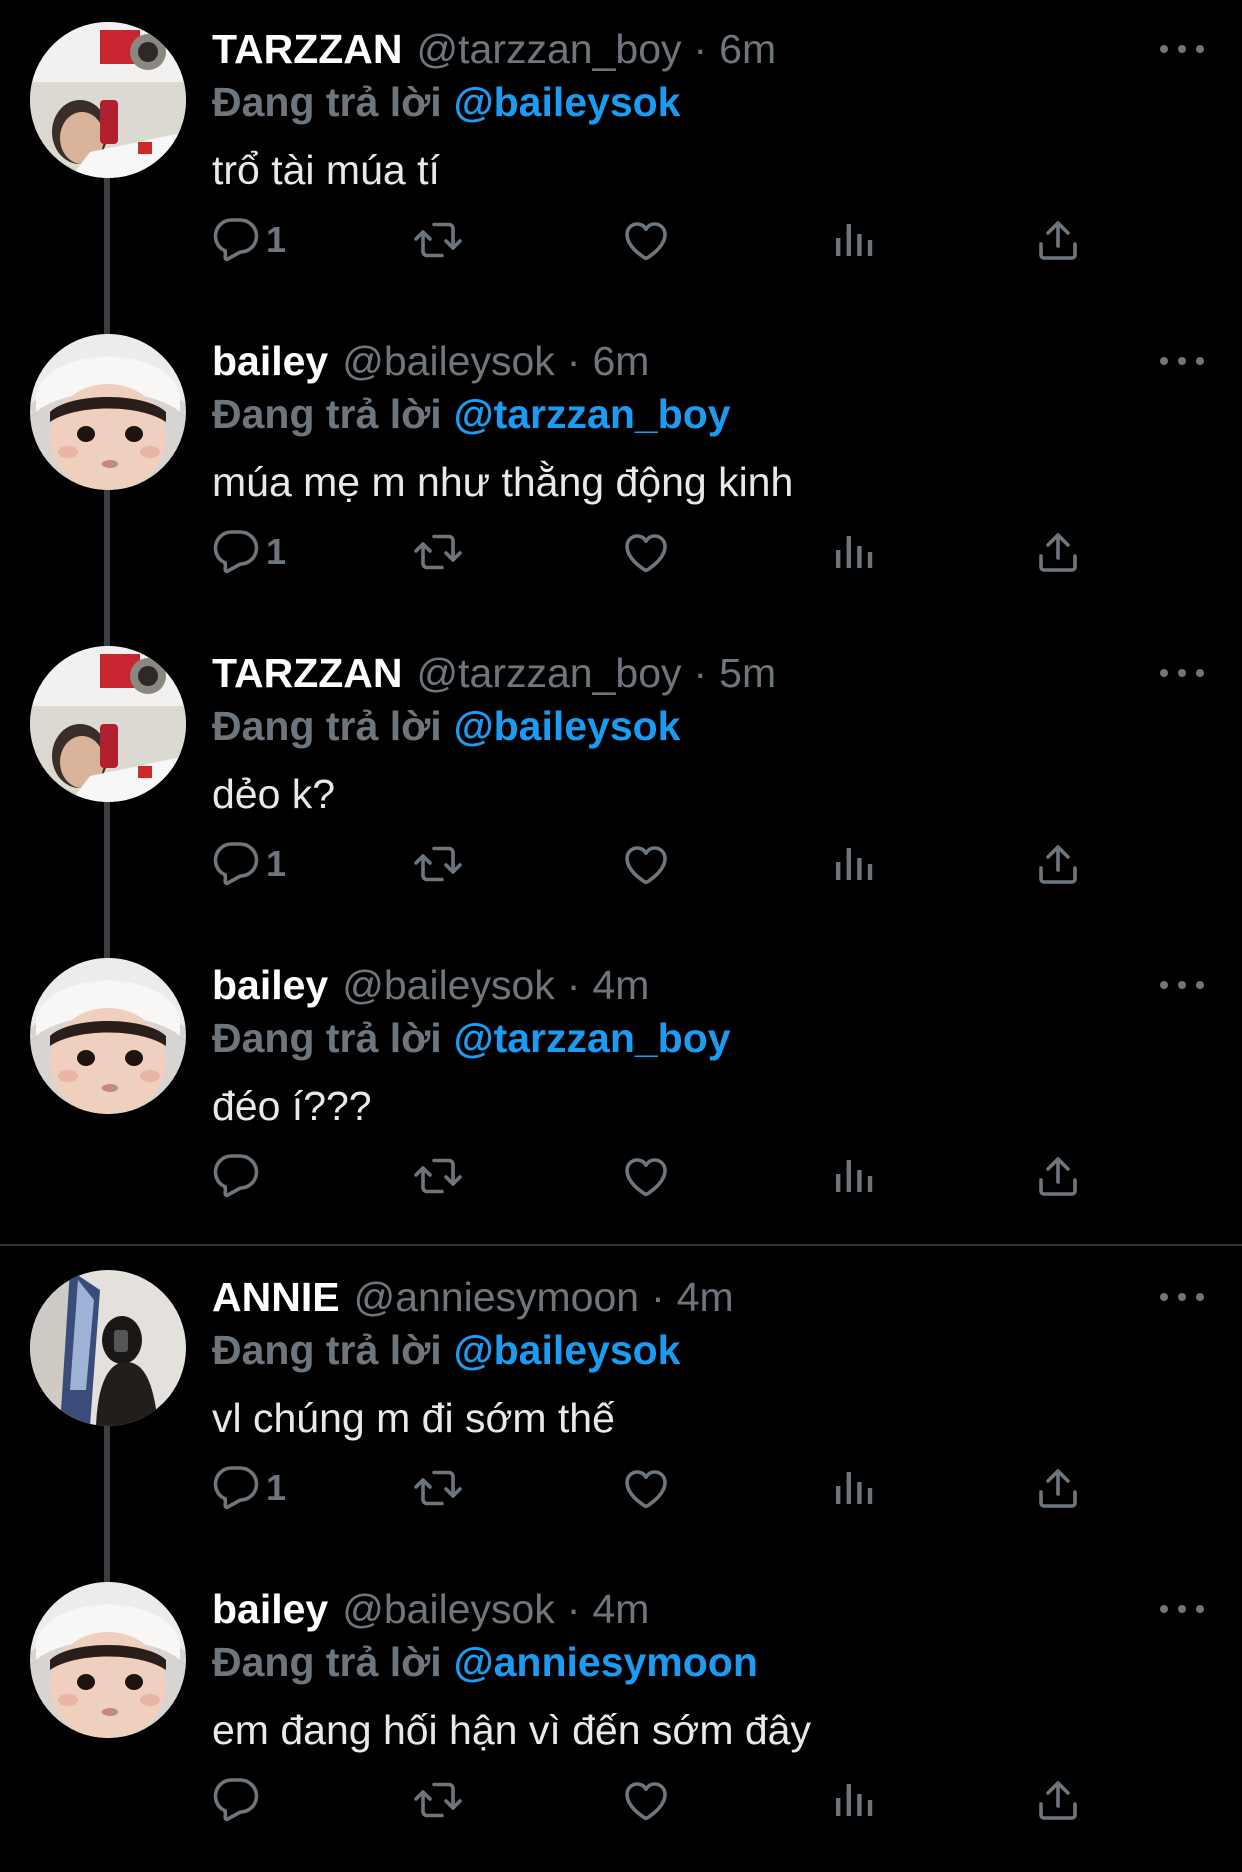 The width and height of the screenshot is (1242, 1872). What do you see at coordinates (497, 1297) in the screenshot?
I see `username: @anniesymoon` at bounding box center [497, 1297].